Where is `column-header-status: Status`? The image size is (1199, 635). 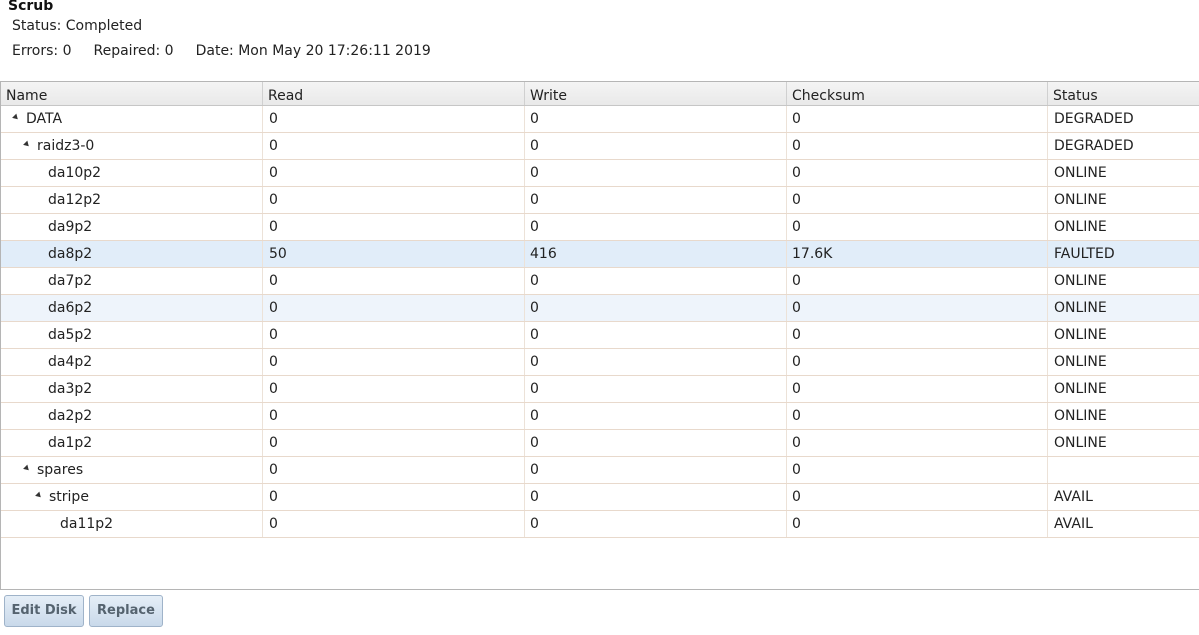 column-header-status: Status is located at coordinates (1123, 93).